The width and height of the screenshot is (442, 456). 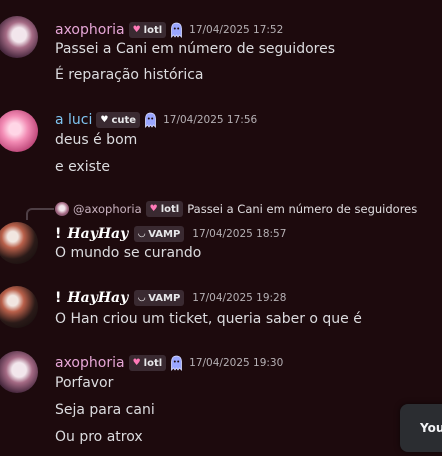 I want to click on user-popup: You, so click(x=421, y=428).